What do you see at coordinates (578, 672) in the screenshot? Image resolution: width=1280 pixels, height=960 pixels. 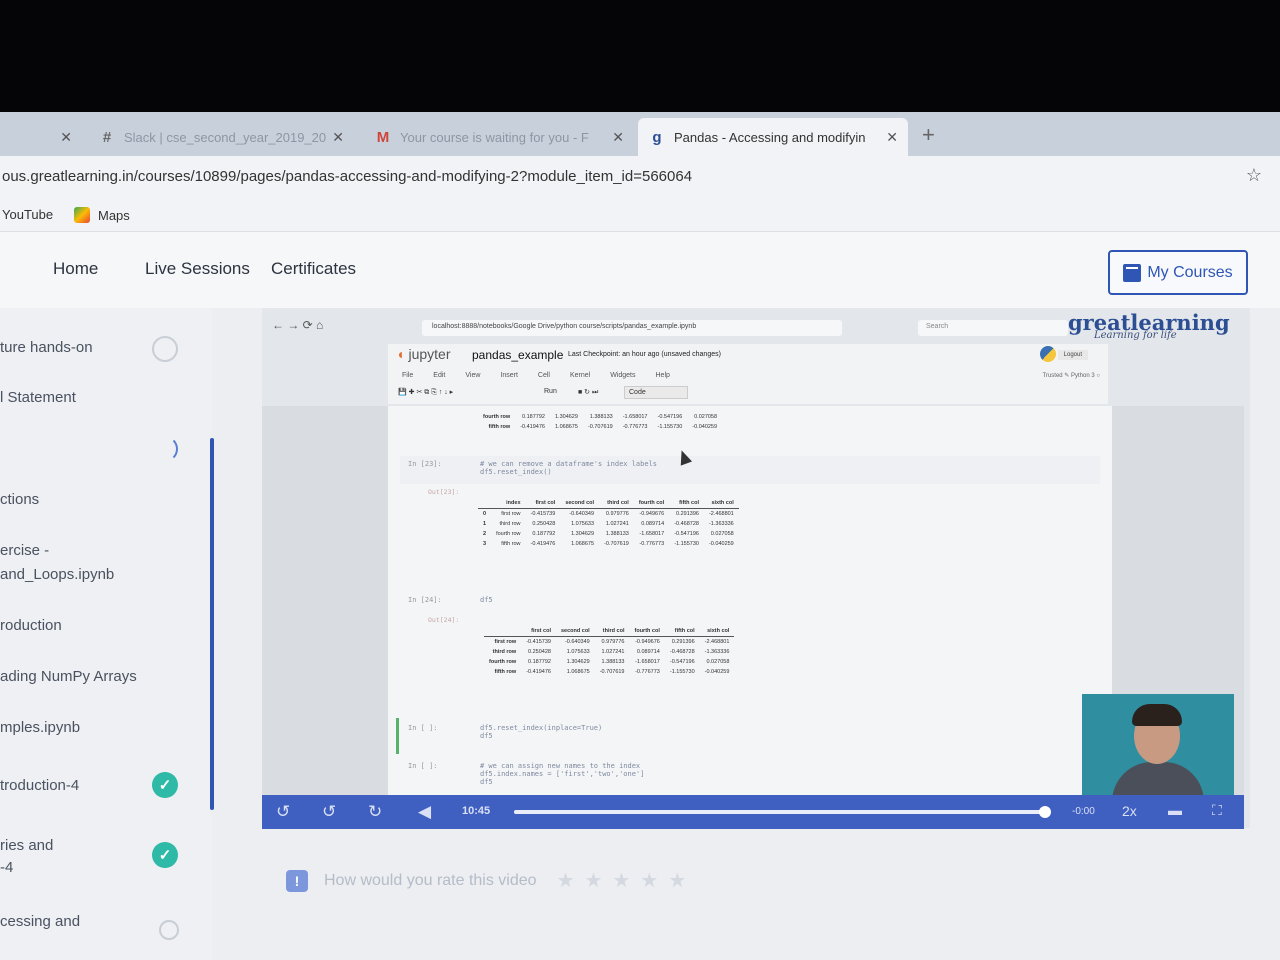 I see `table-cell: 1.068675` at bounding box center [578, 672].